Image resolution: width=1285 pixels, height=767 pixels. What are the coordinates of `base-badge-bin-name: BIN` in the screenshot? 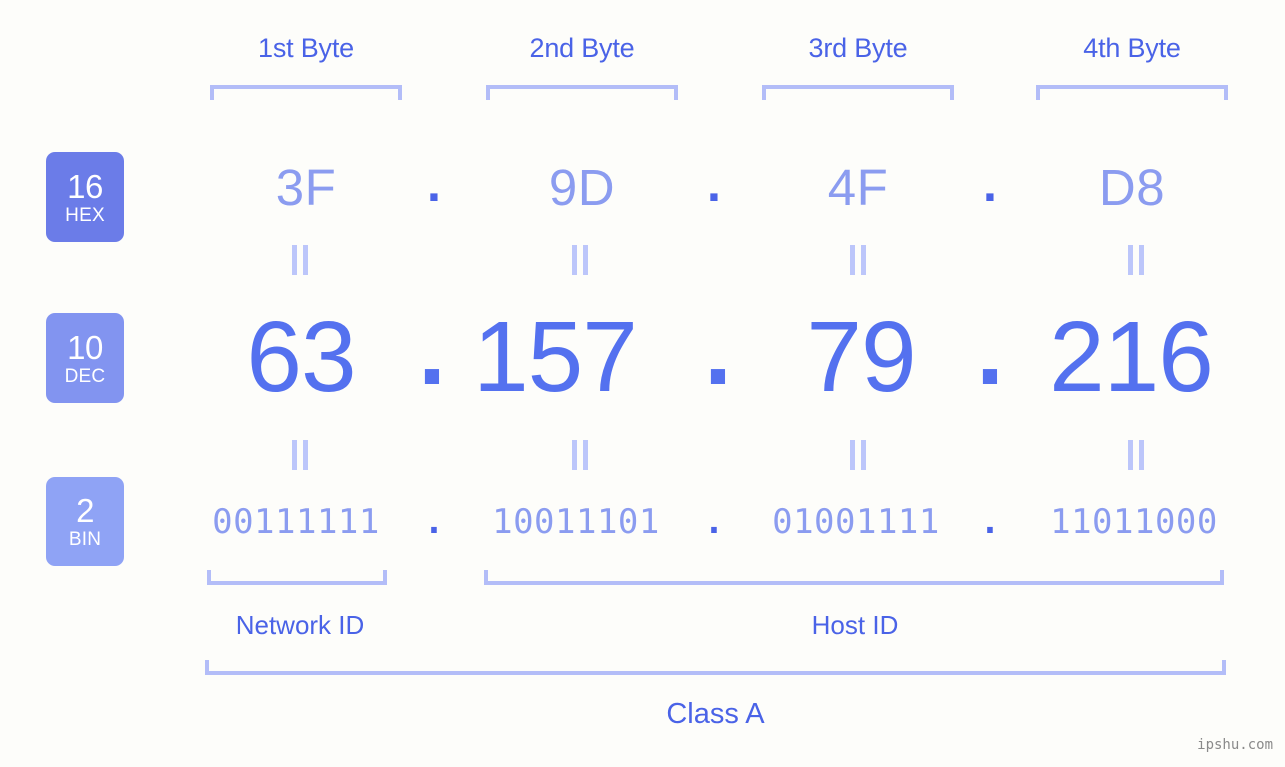 It's located at (85, 539).